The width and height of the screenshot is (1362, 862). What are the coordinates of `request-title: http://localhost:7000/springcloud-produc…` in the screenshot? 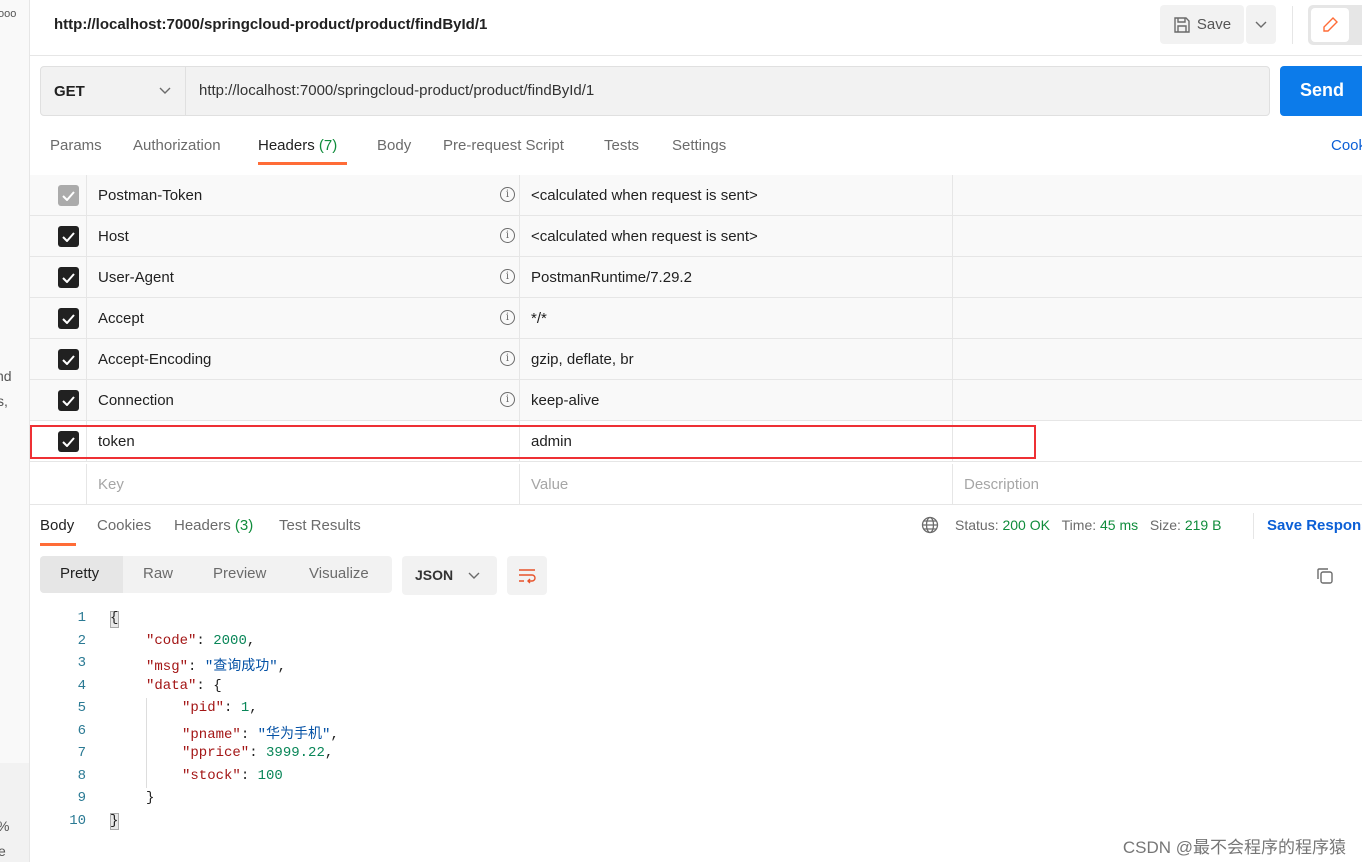 It's located at (270, 24).